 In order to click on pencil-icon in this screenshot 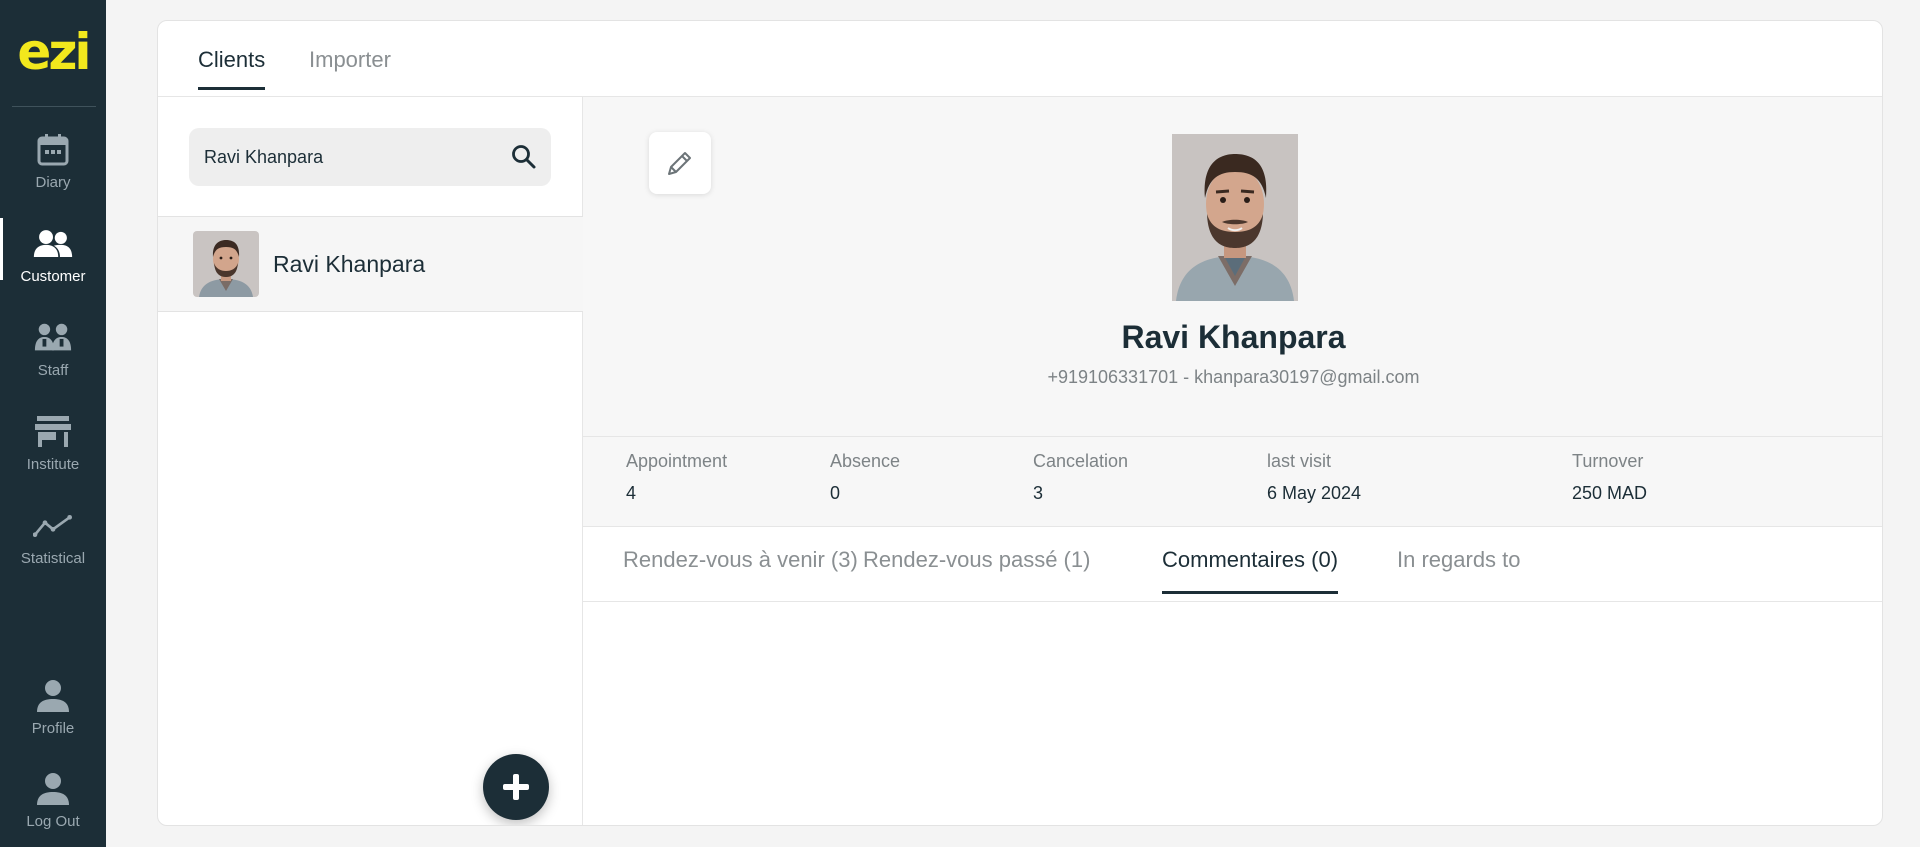, I will do `click(679, 163)`.